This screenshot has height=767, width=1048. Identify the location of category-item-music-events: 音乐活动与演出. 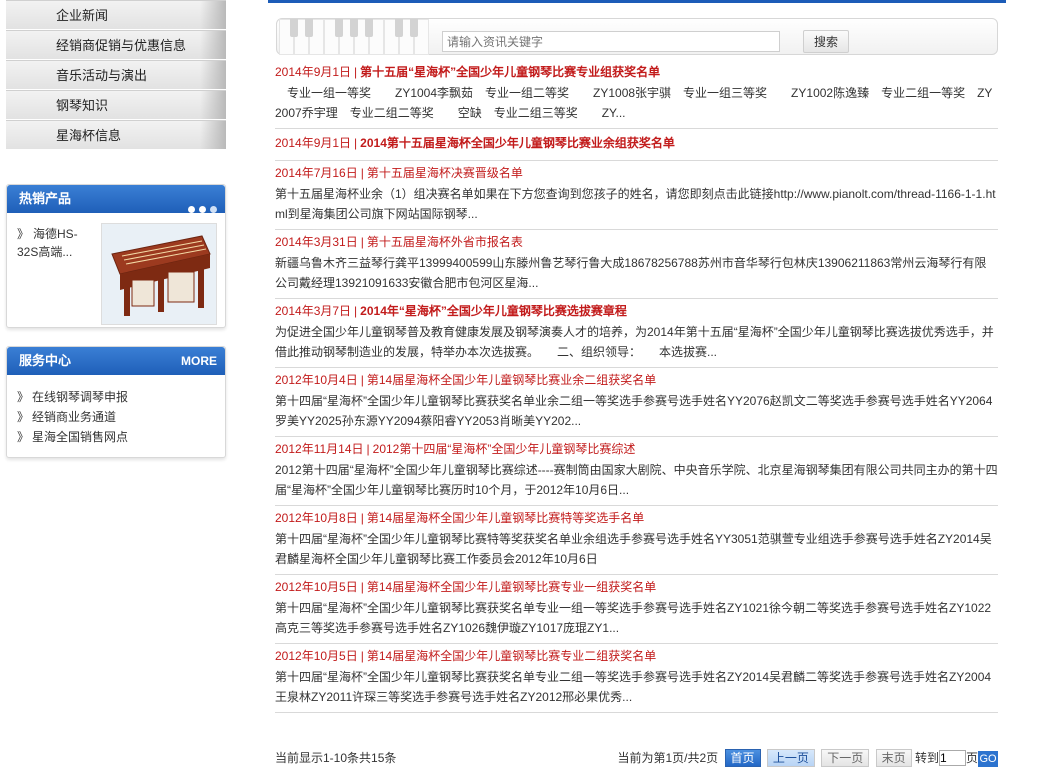
(116, 75).